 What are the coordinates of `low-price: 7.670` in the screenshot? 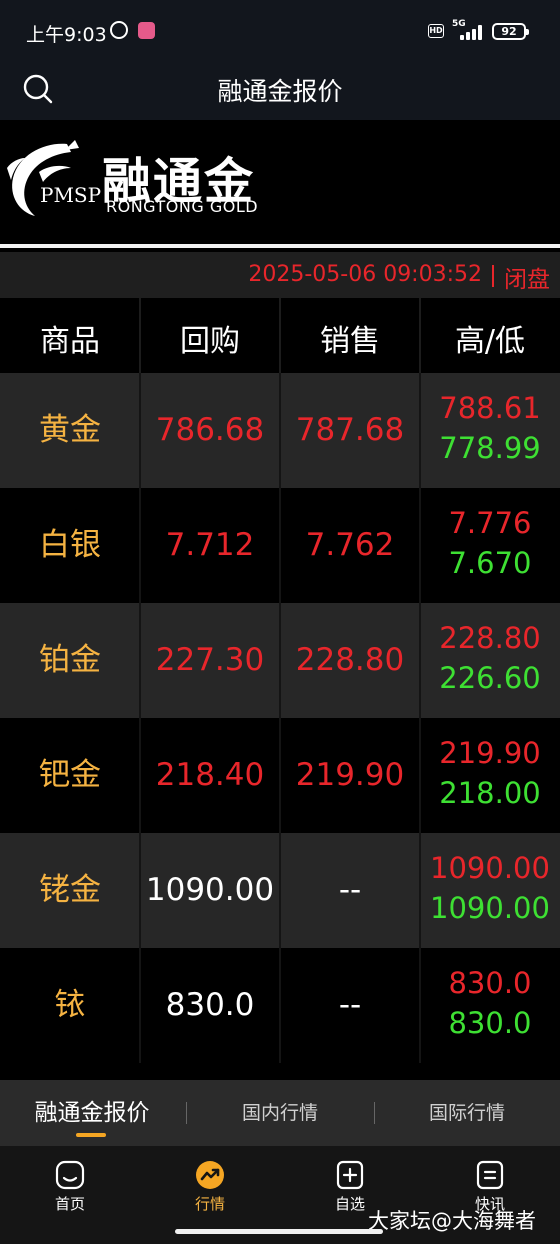 It's located at (490, 563).